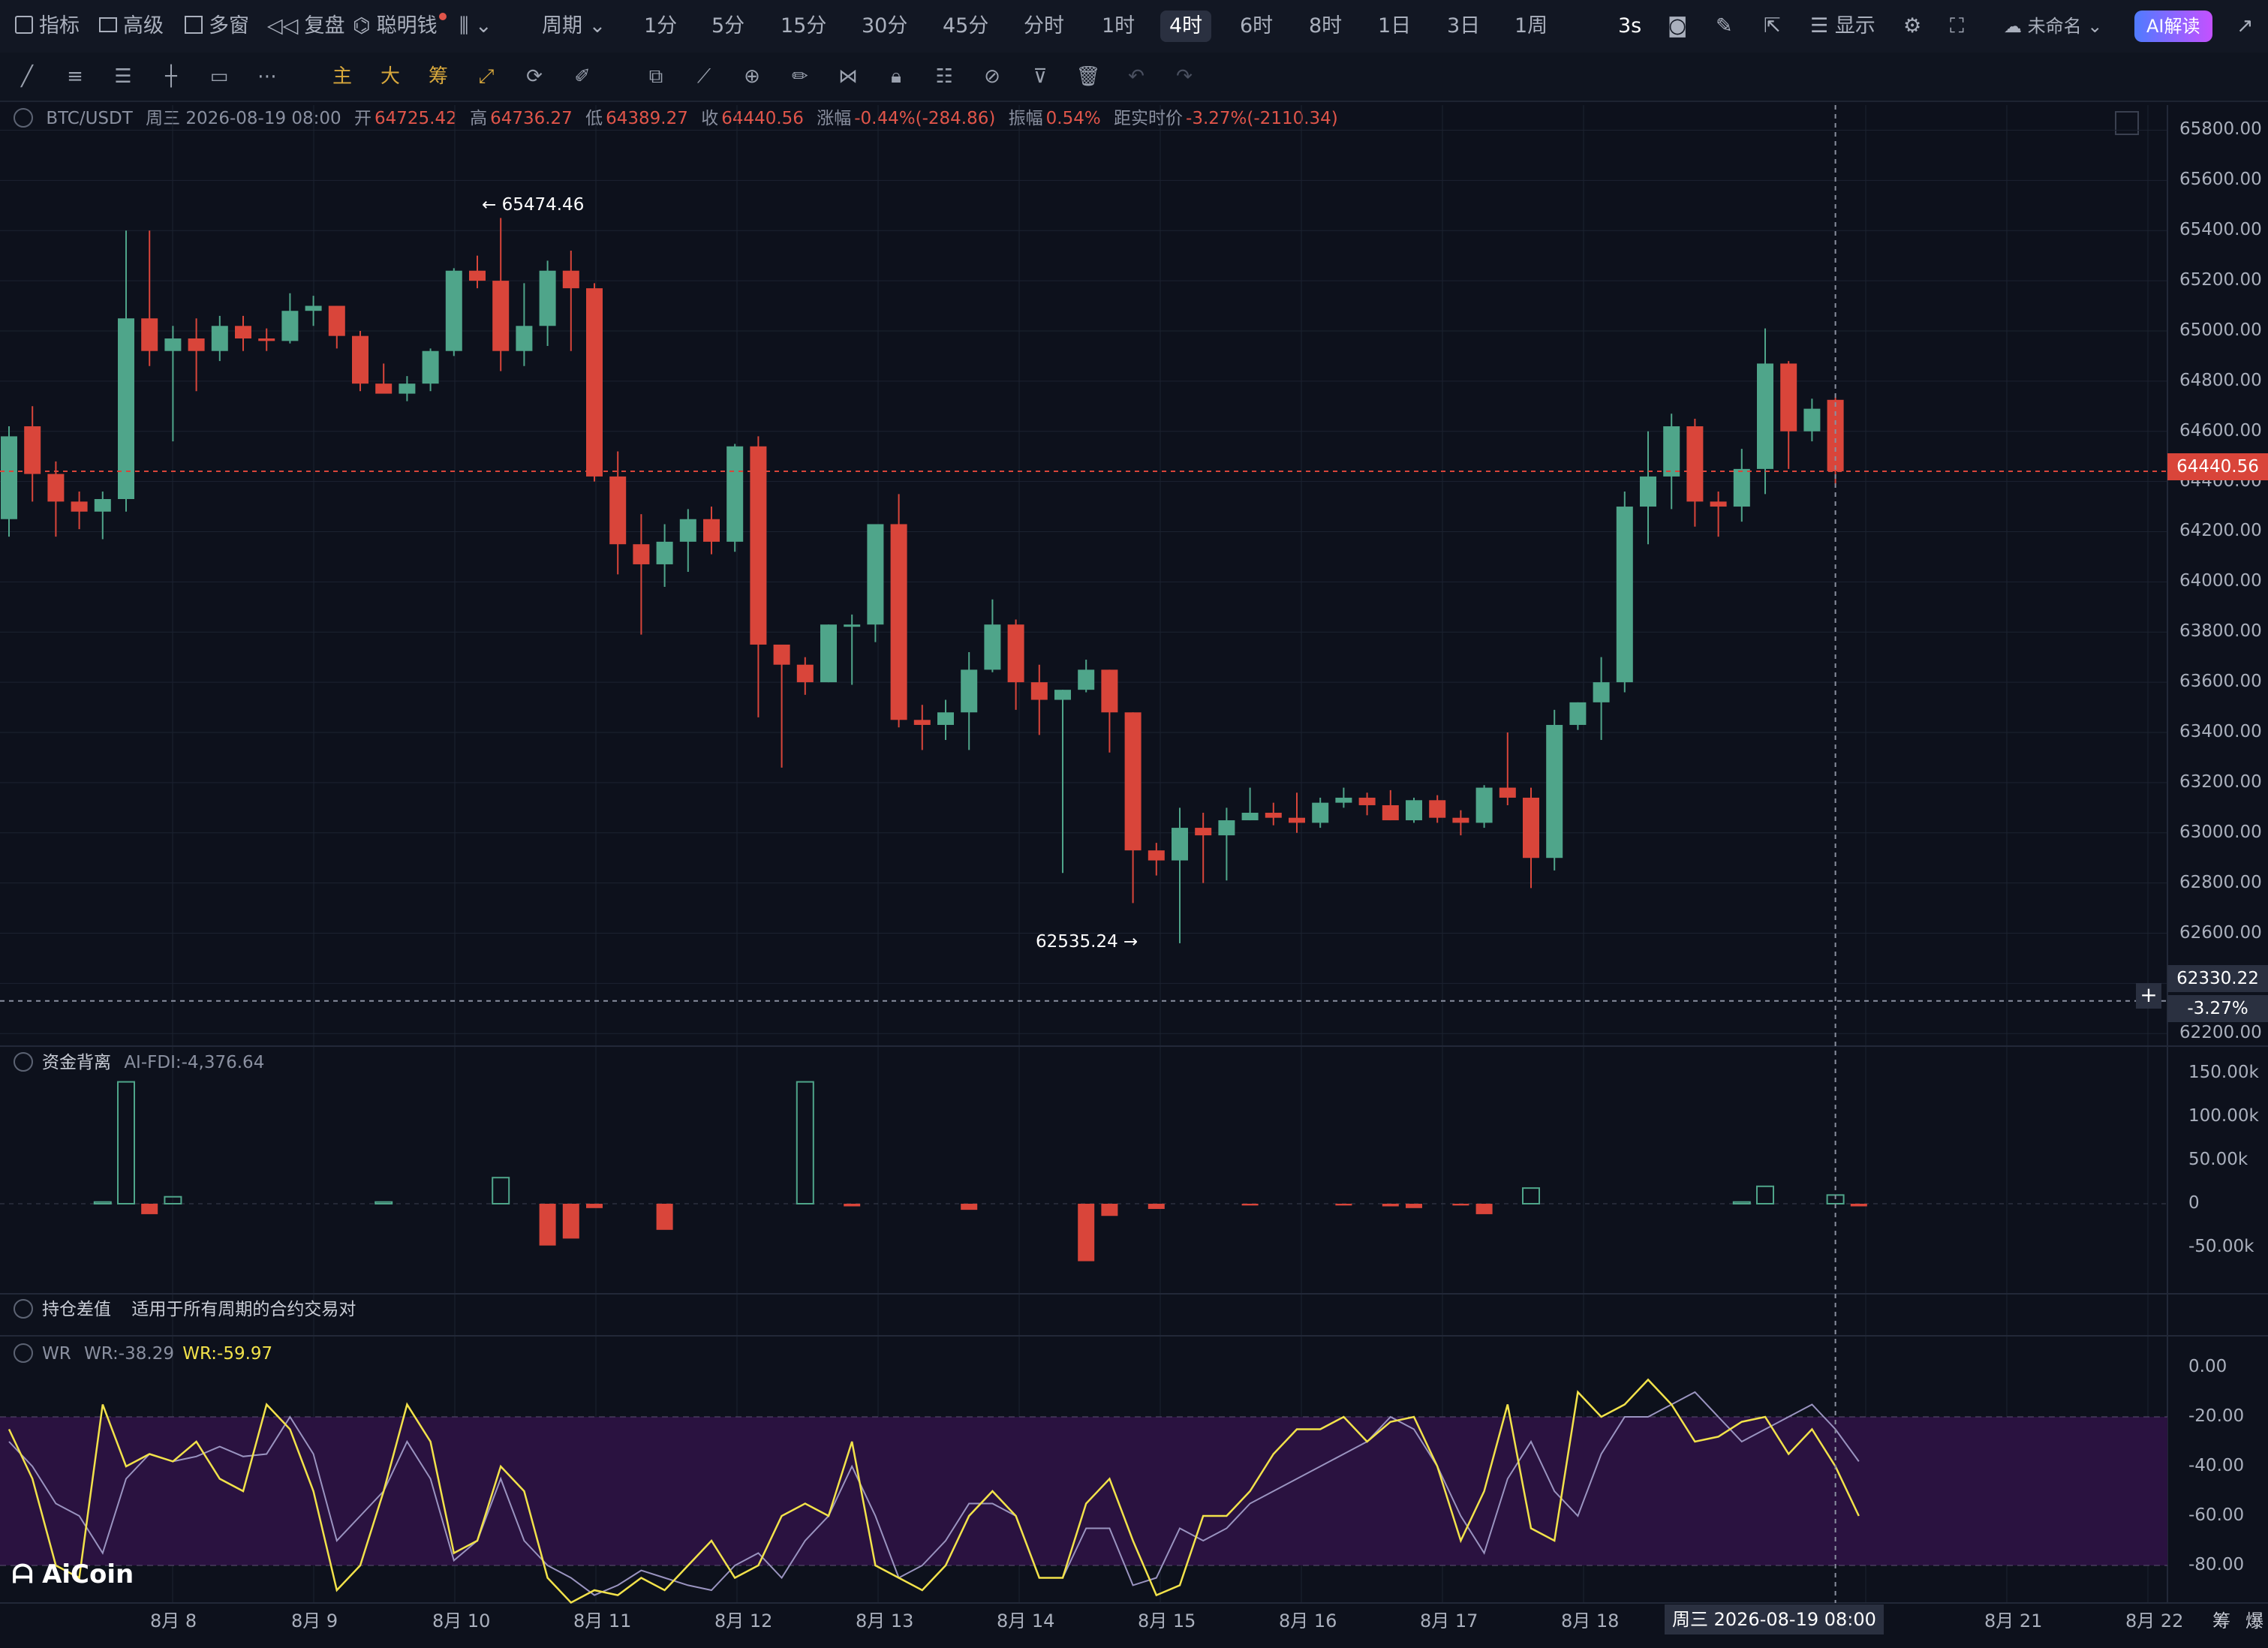 Image resolution: width=2268 pixels, height=1648 pixels. Describe the element at coordinates (1394, 26) in the screenshot. I see `period-1d: 1日` at that location.